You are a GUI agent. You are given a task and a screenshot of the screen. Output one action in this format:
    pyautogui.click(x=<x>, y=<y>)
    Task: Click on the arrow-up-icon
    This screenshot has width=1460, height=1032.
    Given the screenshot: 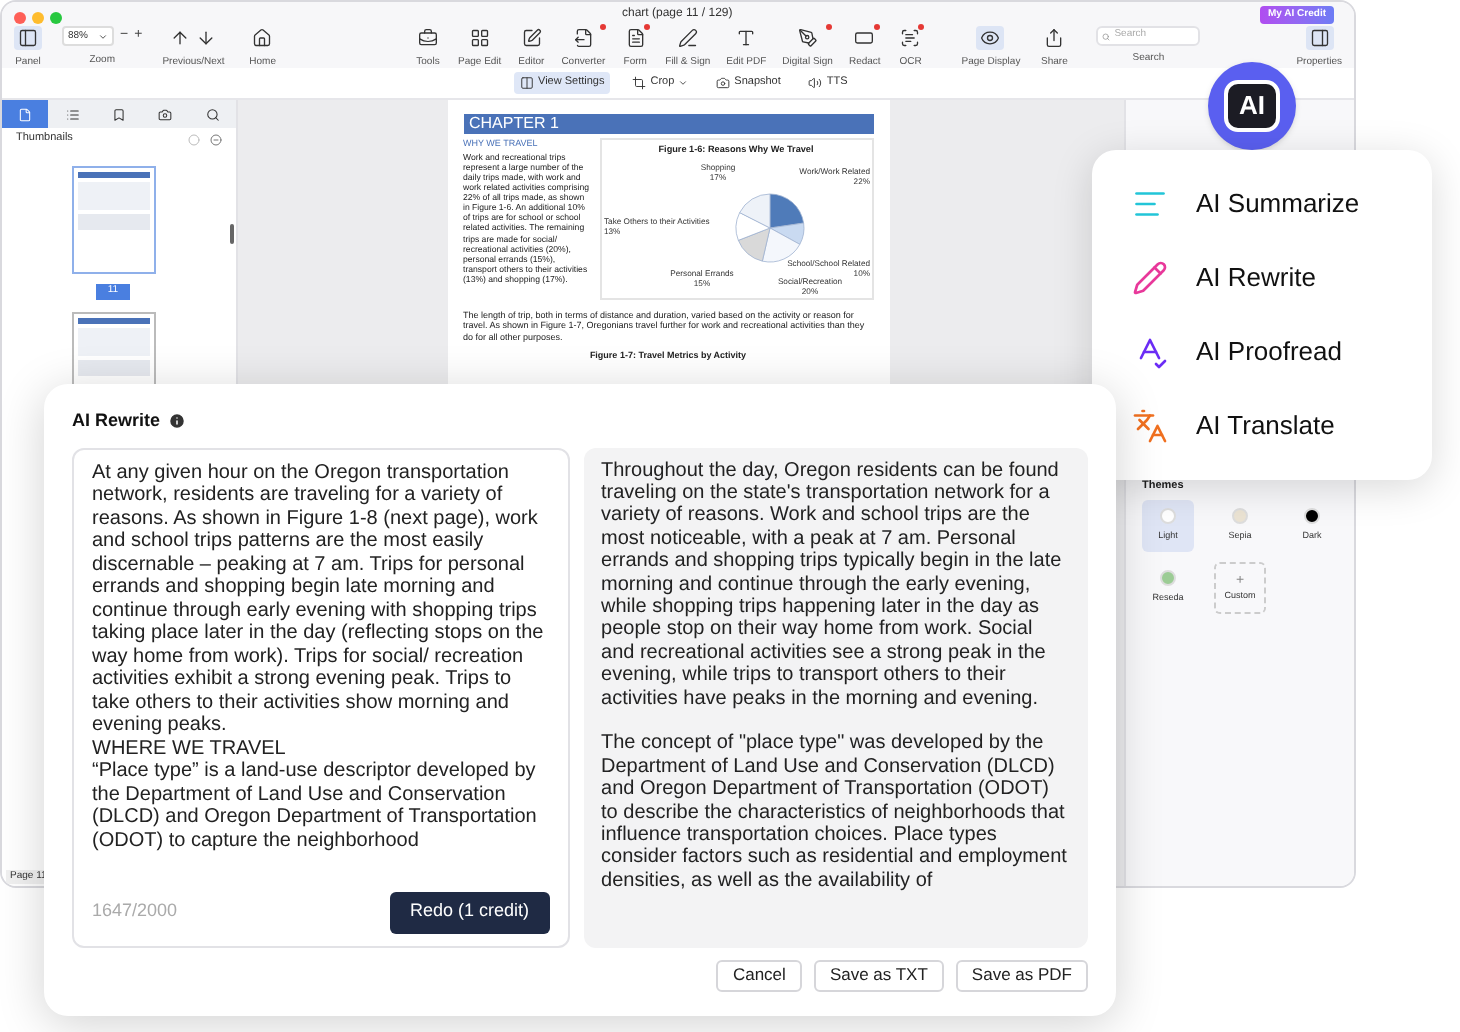 What is the action you would take?
    pyautogui.click(x=180, y=38)
    